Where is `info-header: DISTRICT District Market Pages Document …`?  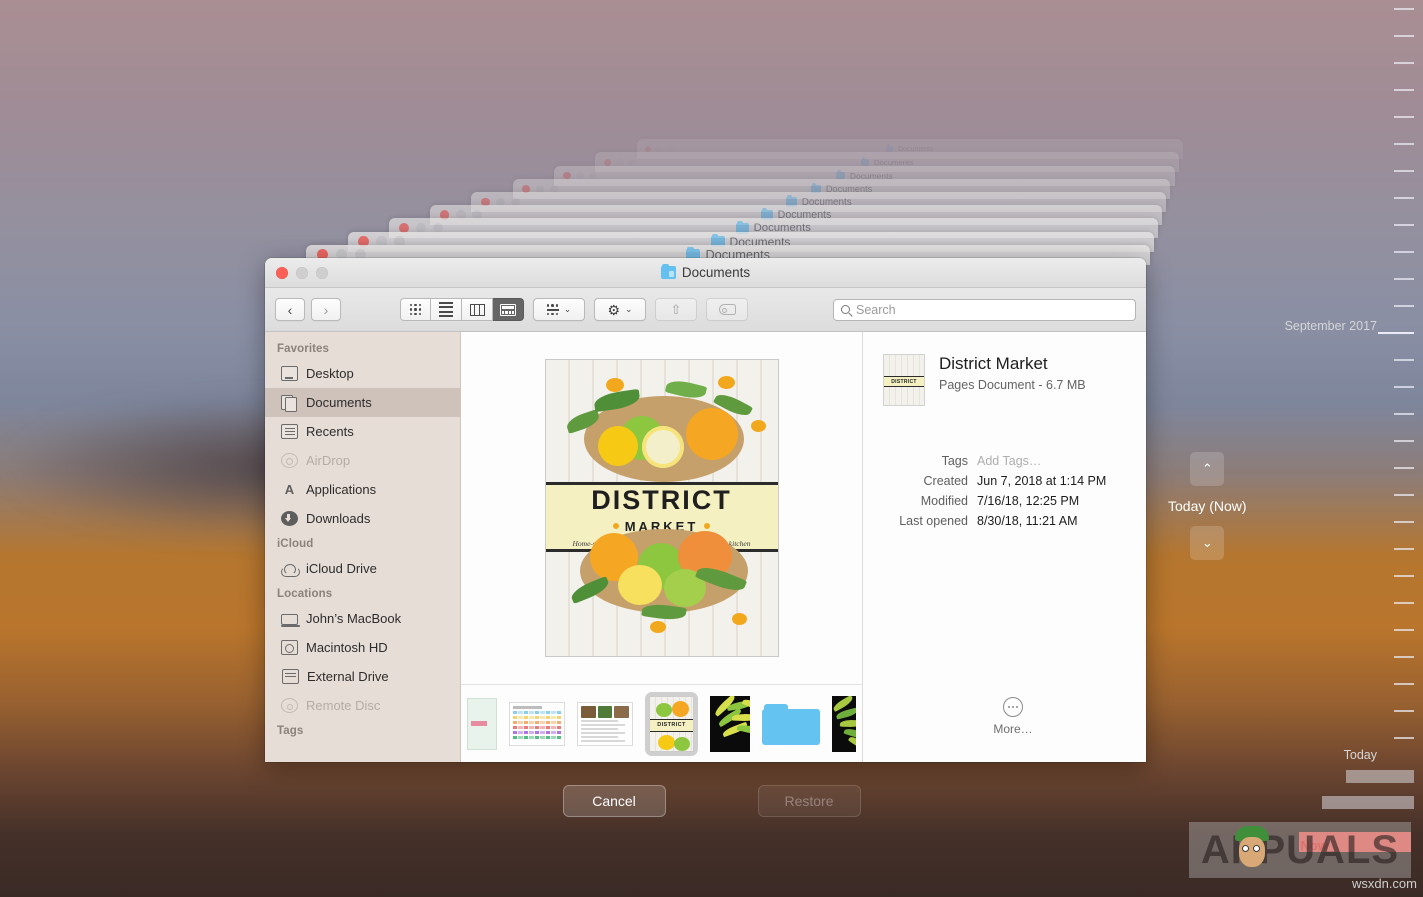 info-header: DISTRICT District Market Pages Document … is located at coordinates (1013, 380).